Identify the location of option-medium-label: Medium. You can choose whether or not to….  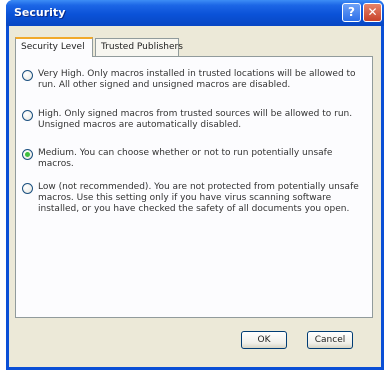
(185, 158).